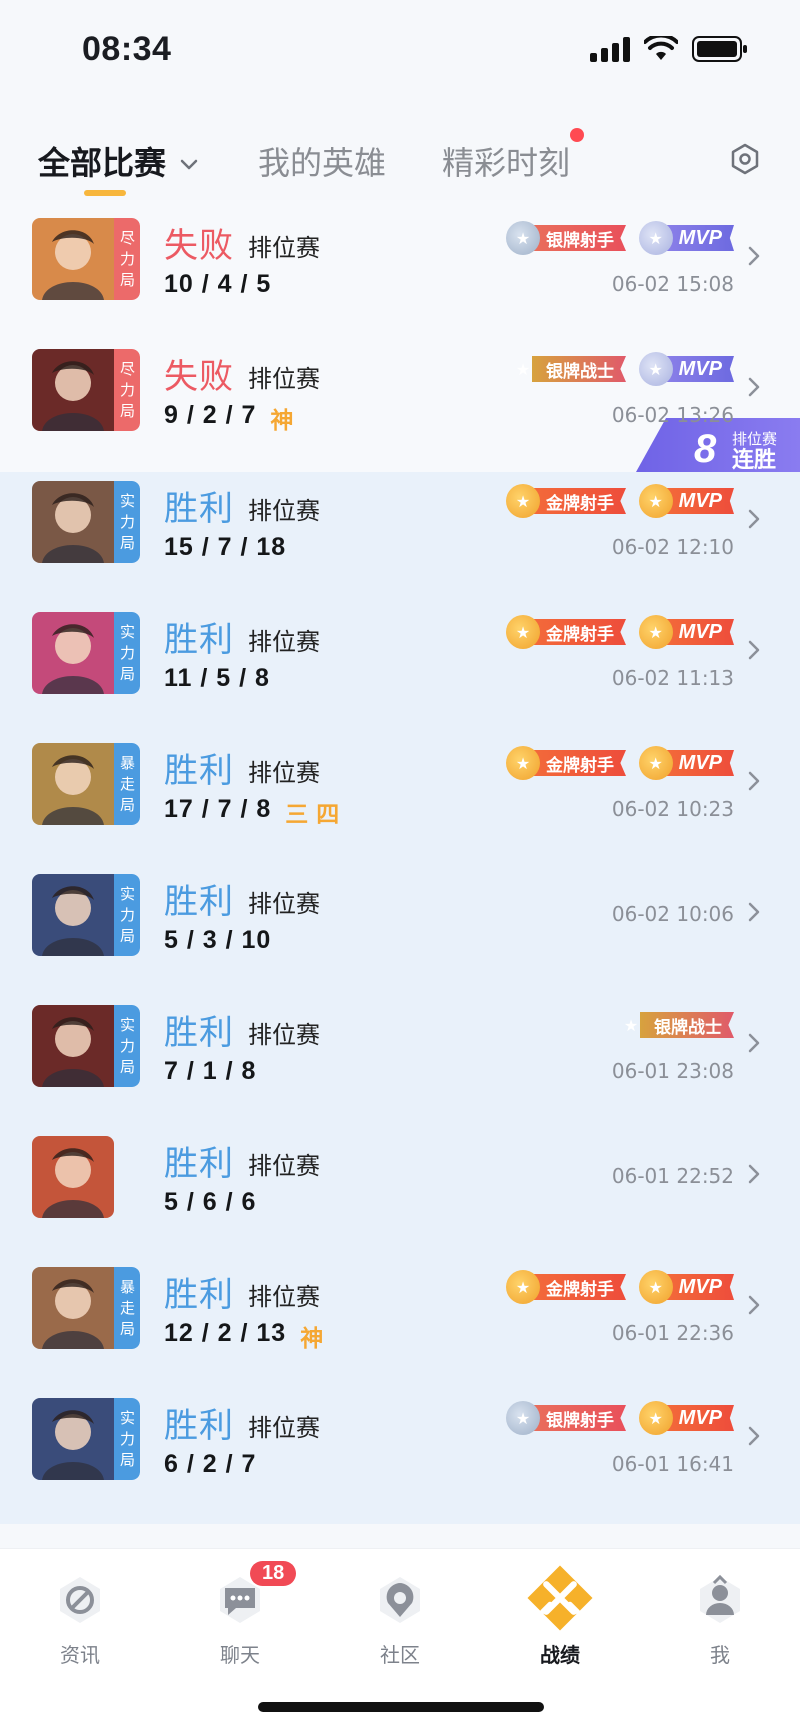  Describe the element at coordinates (720, 1655) in the screenshot. I see `nav-label: 我` at that location.